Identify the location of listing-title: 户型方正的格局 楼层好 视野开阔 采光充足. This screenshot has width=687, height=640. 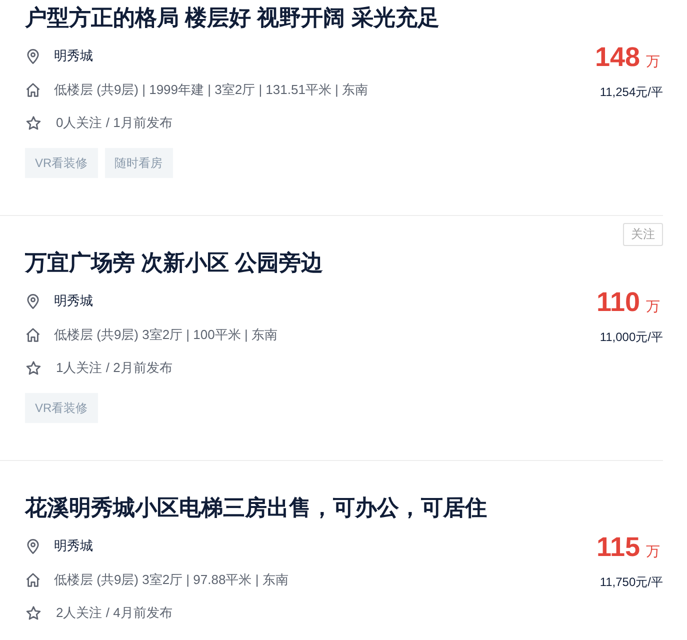
(344, 18).